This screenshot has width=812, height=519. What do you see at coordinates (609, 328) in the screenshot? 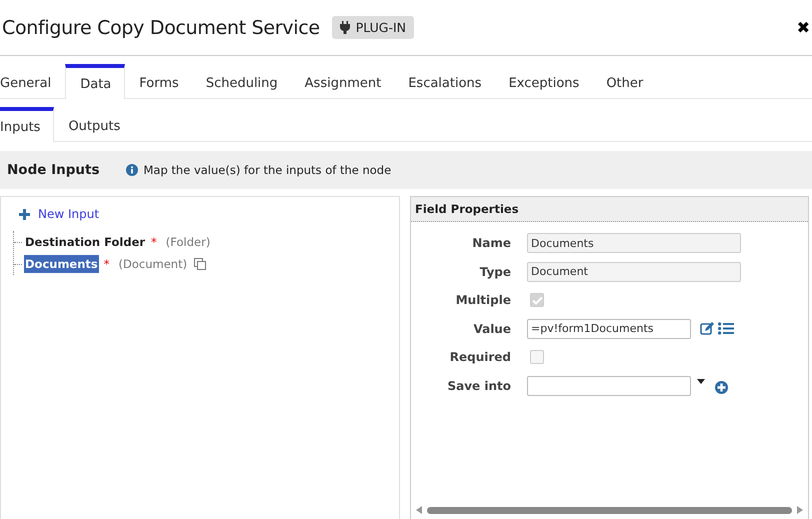
I see `value-field: =pv!form1Documents` at bounding box center [609, 328].